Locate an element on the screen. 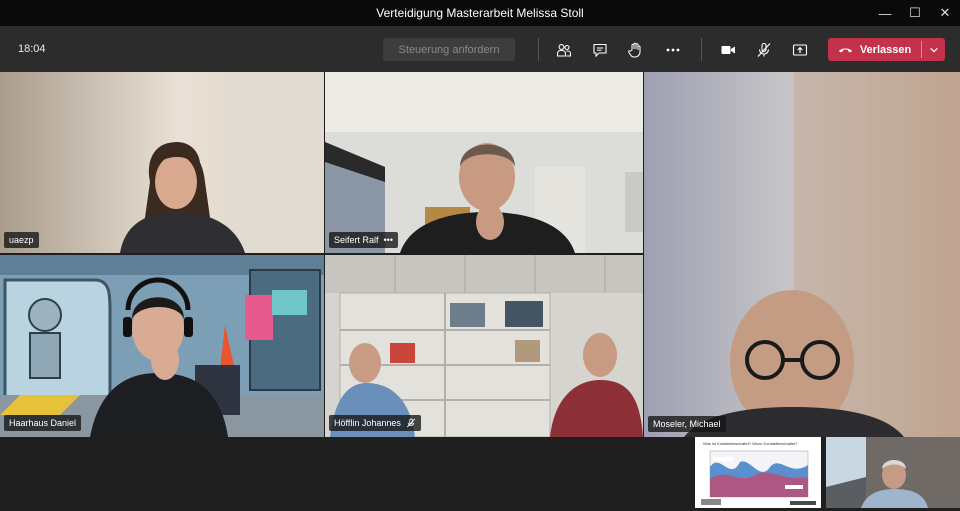 The image size is (960, 511). participant-more-options: ••• is located at coordinates (388, 240).